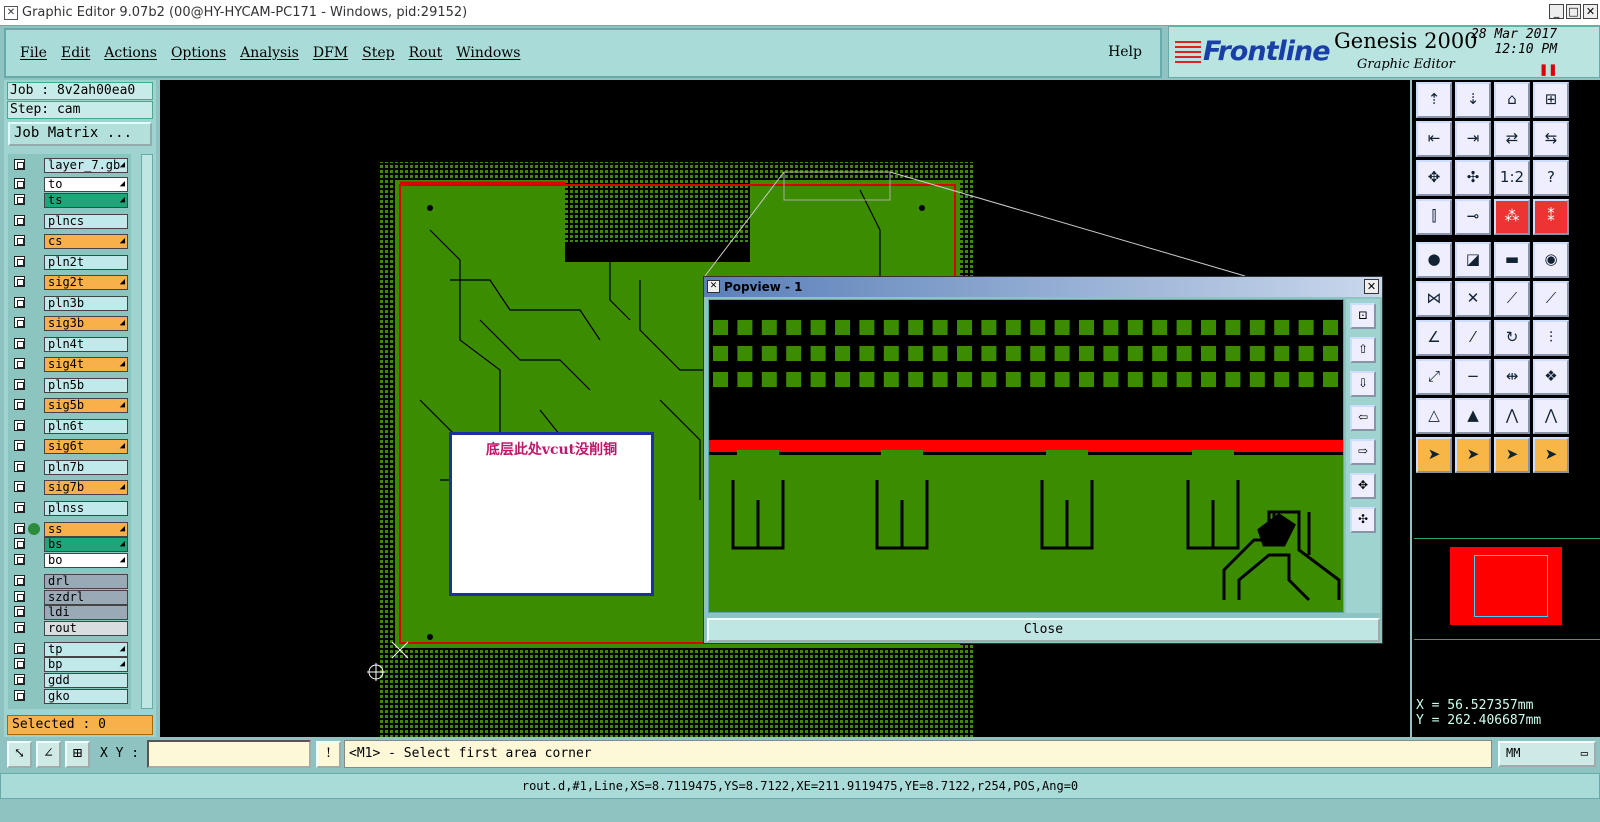  I want to click on split-icon: ⫶, so click(1551, 338).